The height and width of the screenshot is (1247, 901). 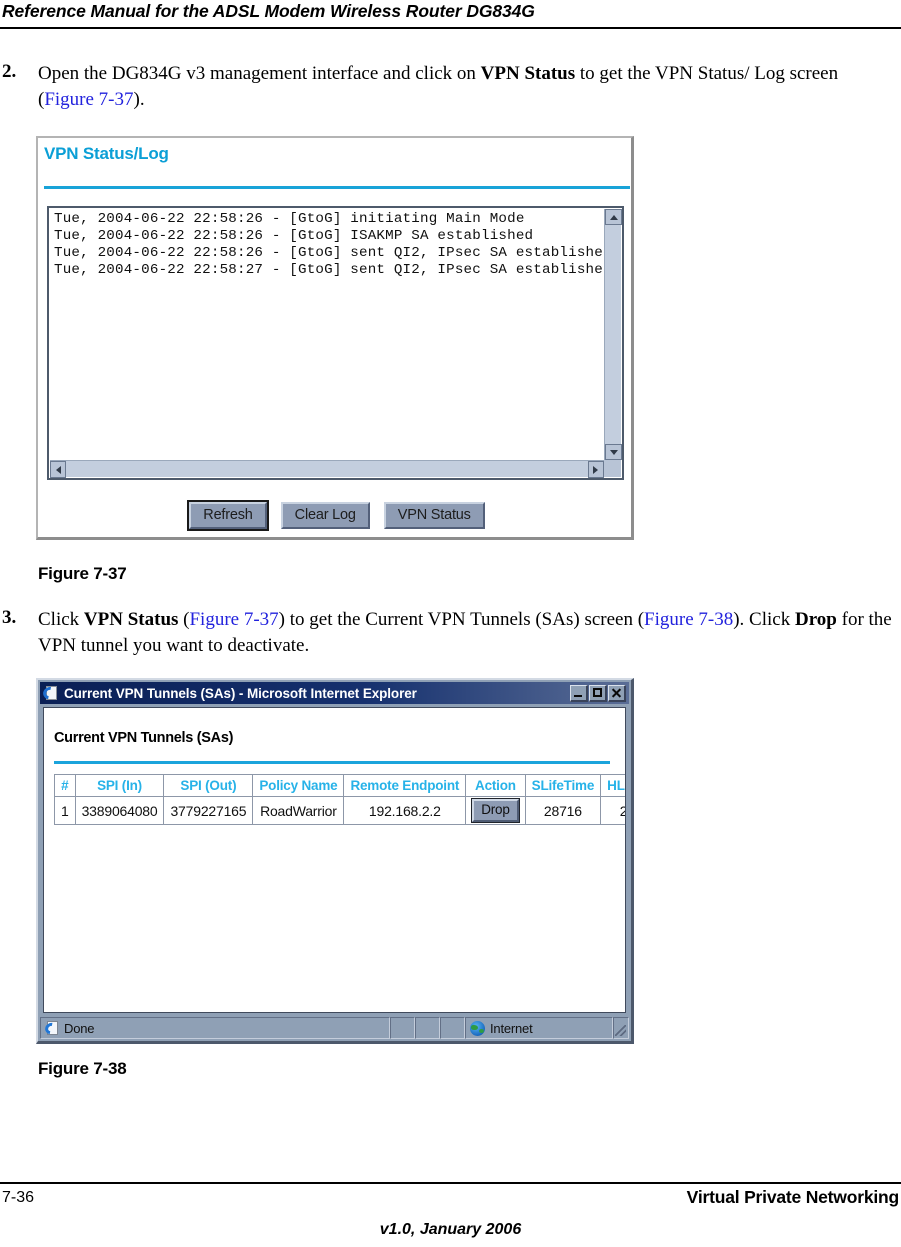 I want to click on step-3-seg-1: VPN Status, so click(x=131, y=619).